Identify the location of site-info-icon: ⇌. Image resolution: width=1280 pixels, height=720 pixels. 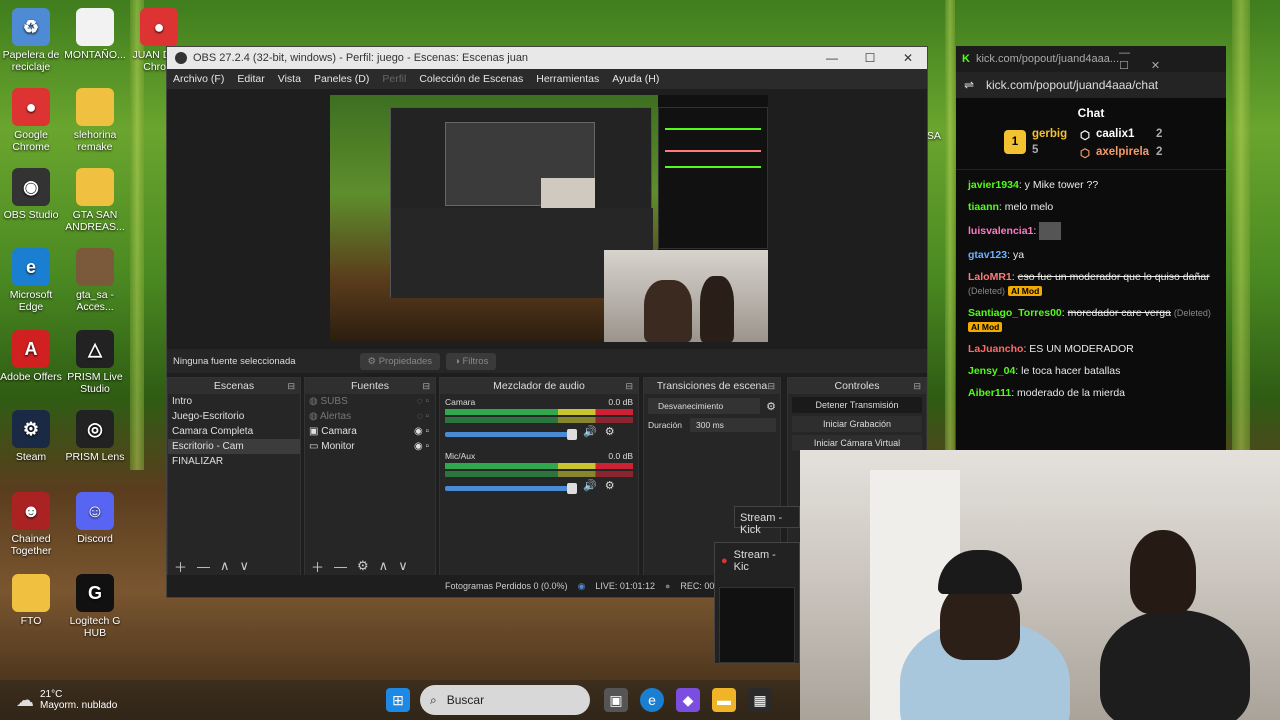
(969, 85).